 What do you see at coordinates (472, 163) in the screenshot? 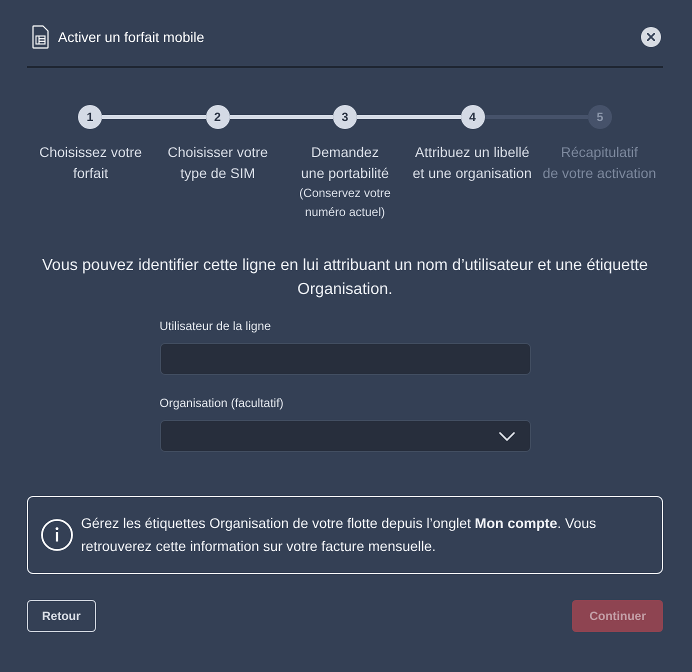
I see `step-label: Attribuez un libellé et une organisation` at bounding box center [472, 163].